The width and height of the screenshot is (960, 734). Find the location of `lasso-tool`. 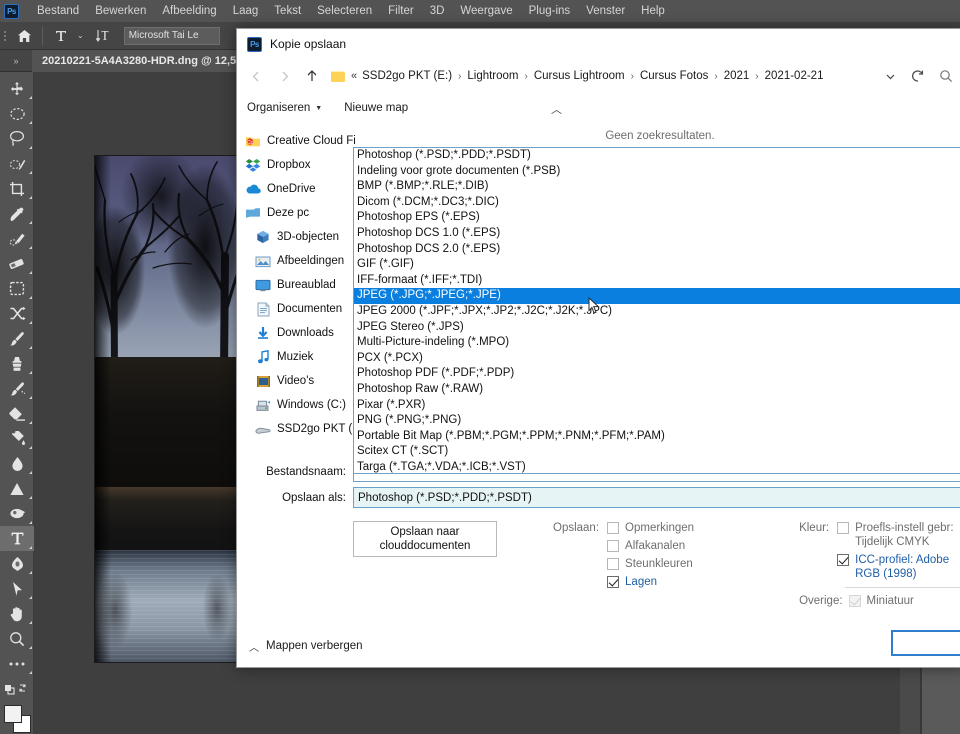

lasso-tool is located at coordinates (17, 138).